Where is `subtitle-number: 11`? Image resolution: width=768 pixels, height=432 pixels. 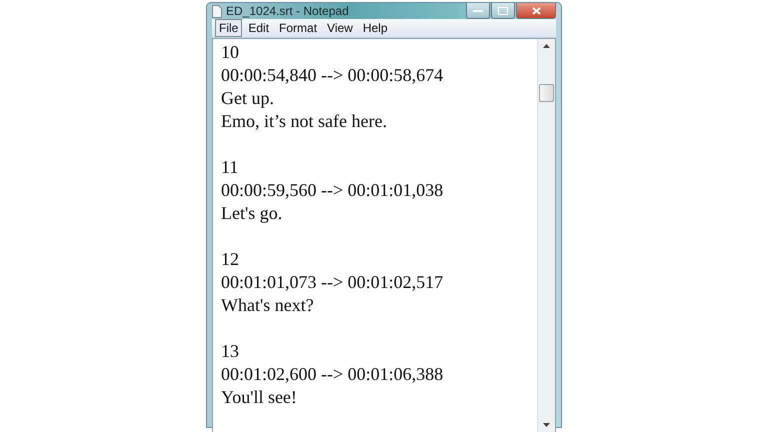
subtitle-number: 11 is located at coordinates (230, 167).